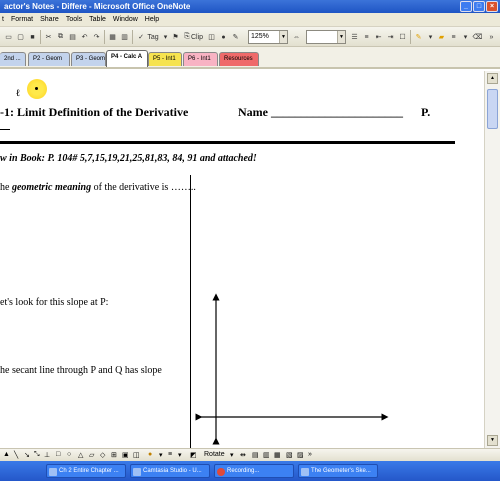 The height and width of the screenshot is (500, 500). I want to click on new-icon: ▭, so click(8, 37).